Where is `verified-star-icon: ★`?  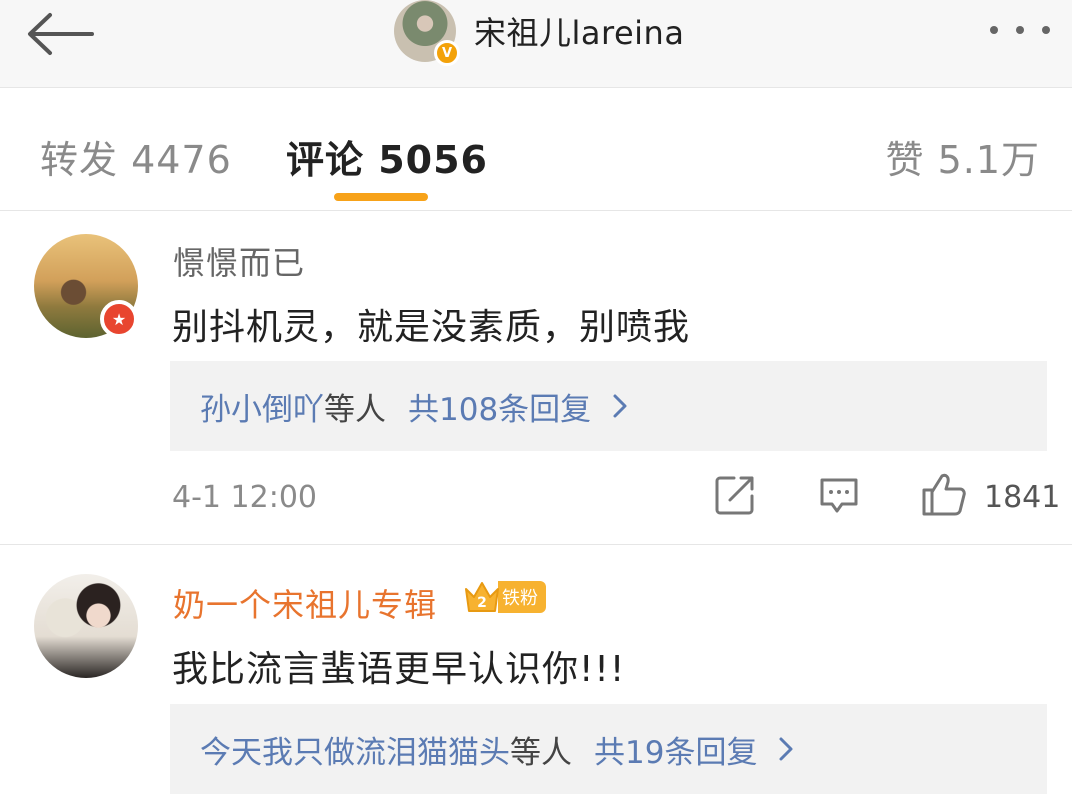 verified-star-icon: ★ is located at coordinates (119, 319).